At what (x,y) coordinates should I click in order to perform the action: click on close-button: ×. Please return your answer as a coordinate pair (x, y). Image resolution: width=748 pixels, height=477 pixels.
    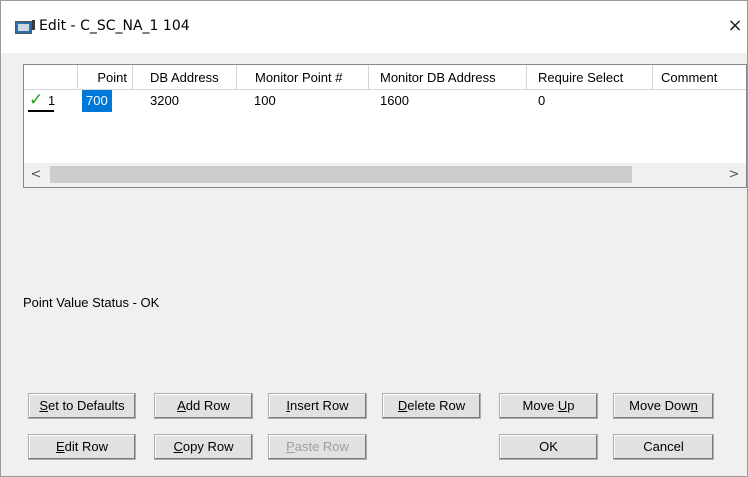
    Looking at the image, I should click on (735, 26).